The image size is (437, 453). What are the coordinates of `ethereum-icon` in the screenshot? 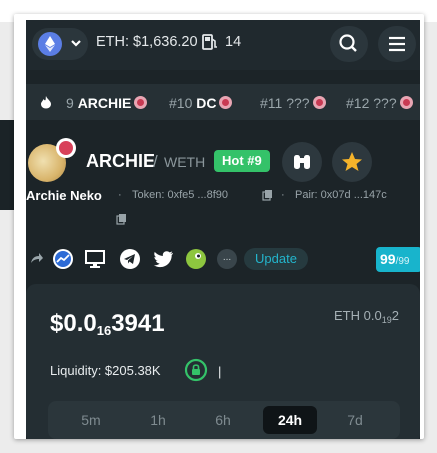 It's located at (50, 44).